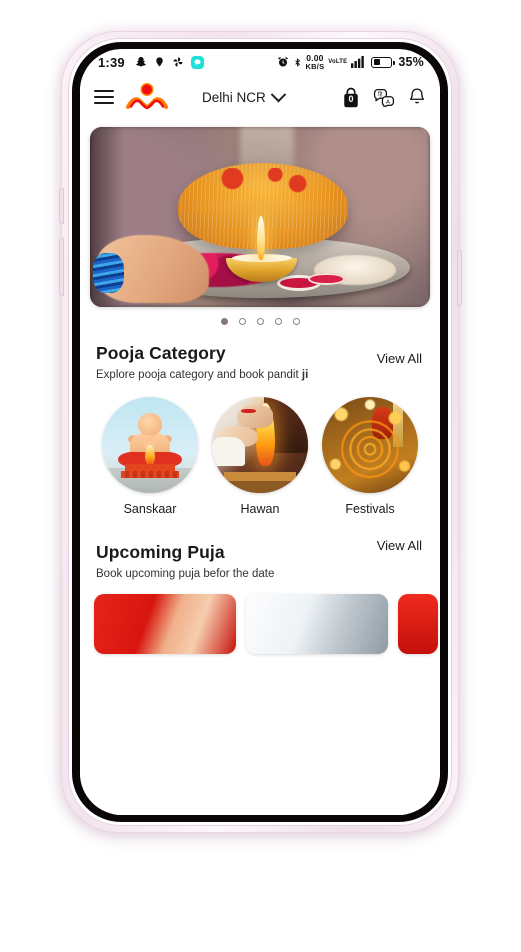 The width and height of the screenshot is (521, 952). Describe the element at coordinates (104, 97) in the screenshot. I see `hamburger-menu-icon` at that location.